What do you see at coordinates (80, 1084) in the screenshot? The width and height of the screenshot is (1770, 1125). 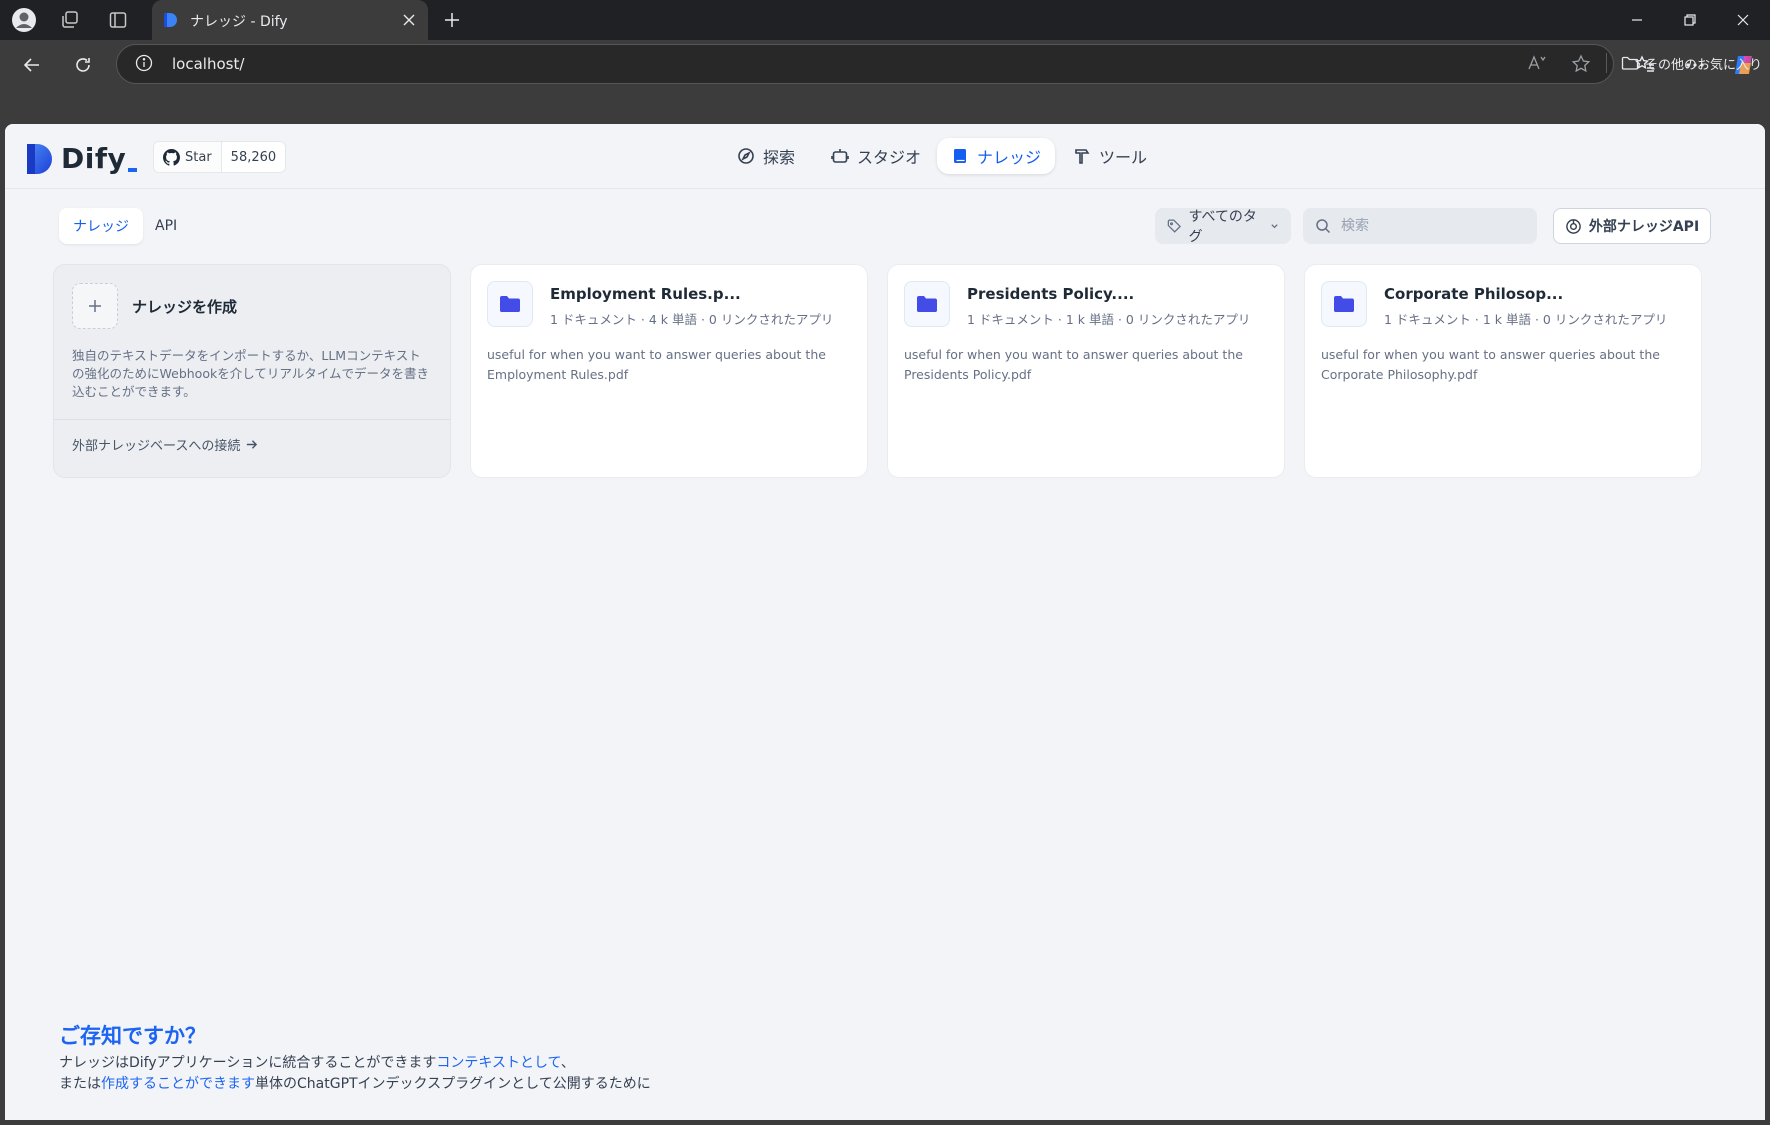 I see `did-you-know-text-2-prefix: または` at bounding box center [80, 1084].